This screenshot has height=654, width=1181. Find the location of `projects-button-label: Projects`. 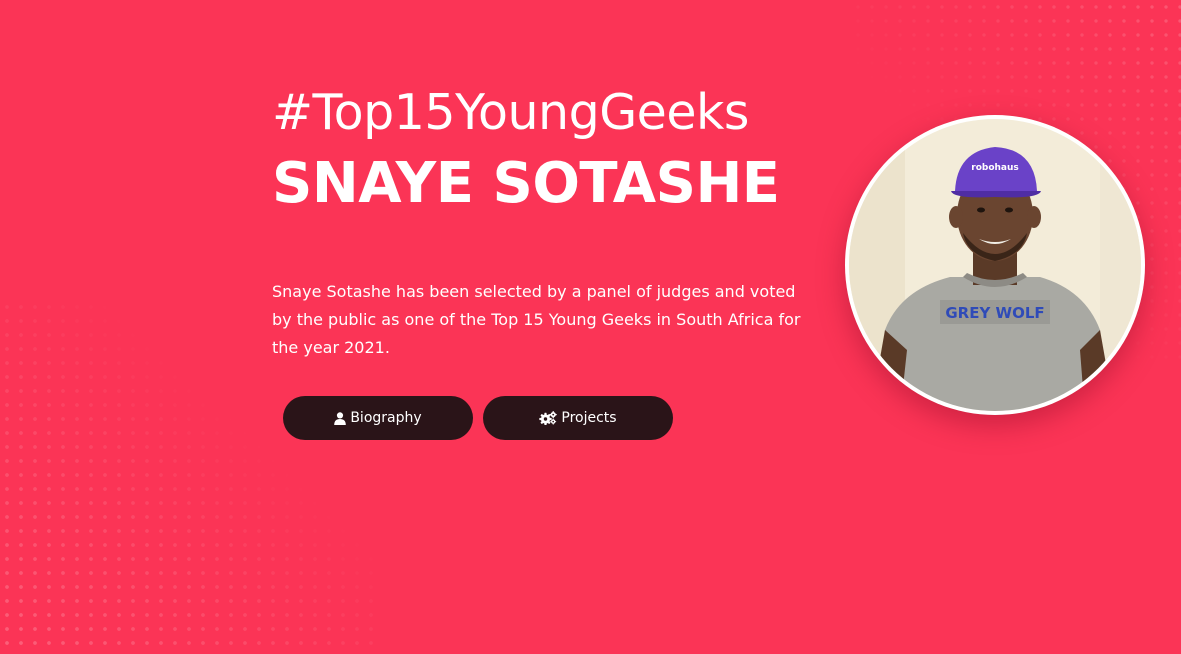

projects-button-label: Projects is located at coordinates (589, 418).